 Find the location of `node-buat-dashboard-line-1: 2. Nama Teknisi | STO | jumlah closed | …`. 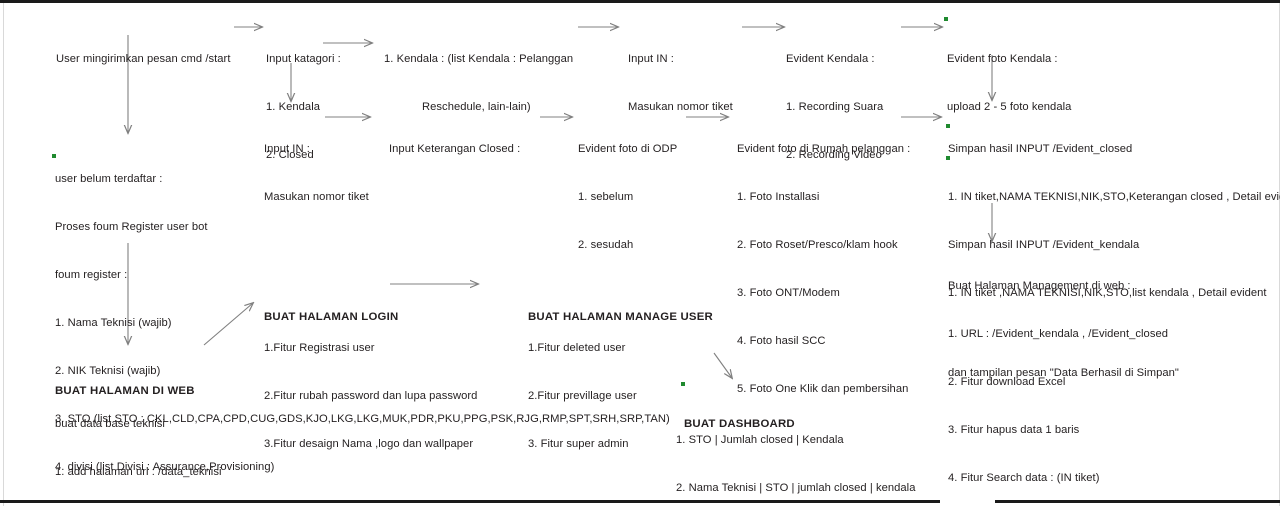

node-buat-dashboard-line-1: 2. Nama Teknisi | STO | jumlah closed | … is located at coordinates (796, 488).